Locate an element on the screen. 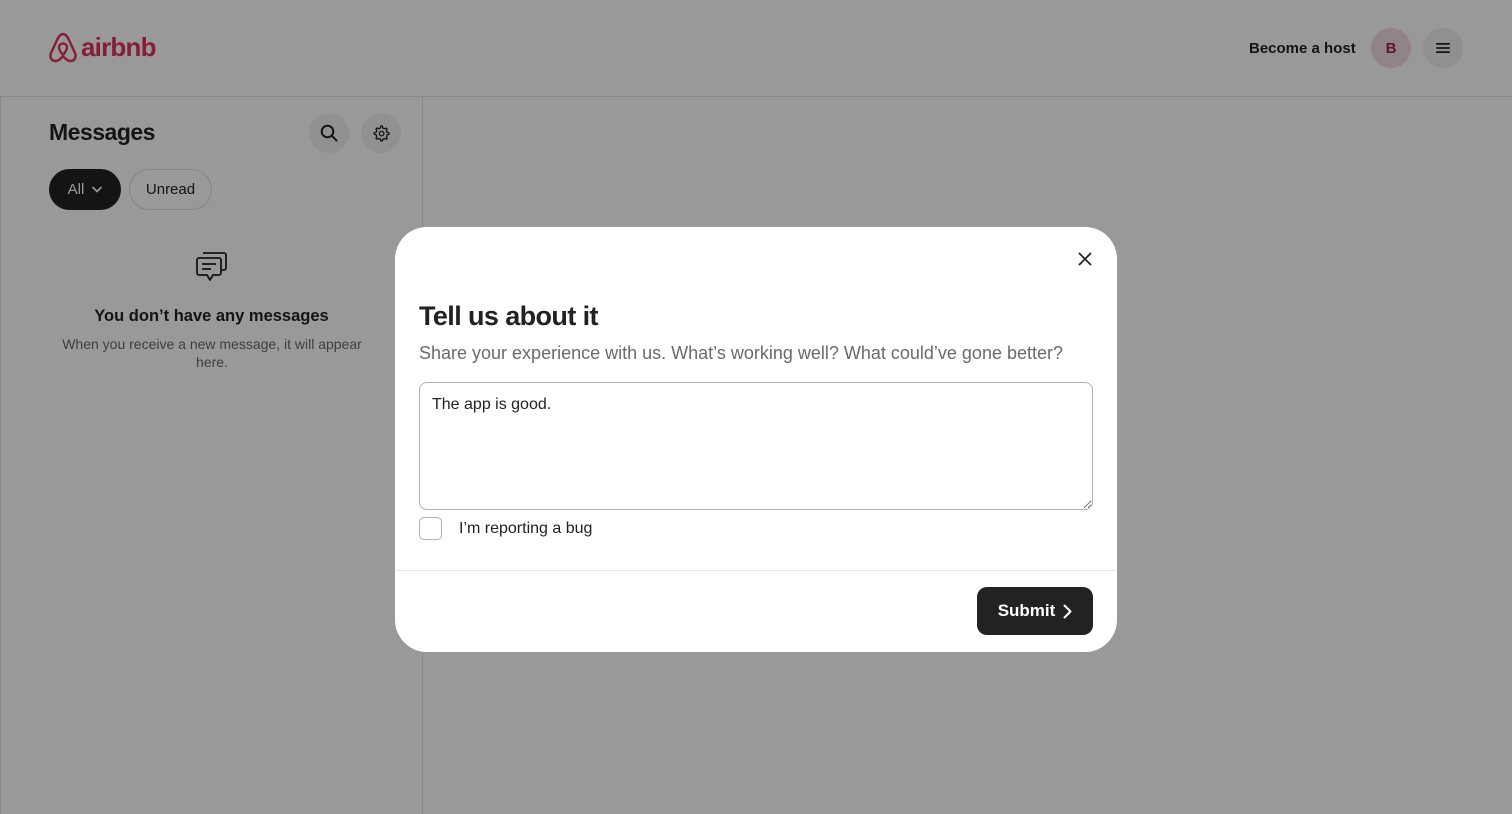  bug-report-checkbox is located at coordinates (430, 528).